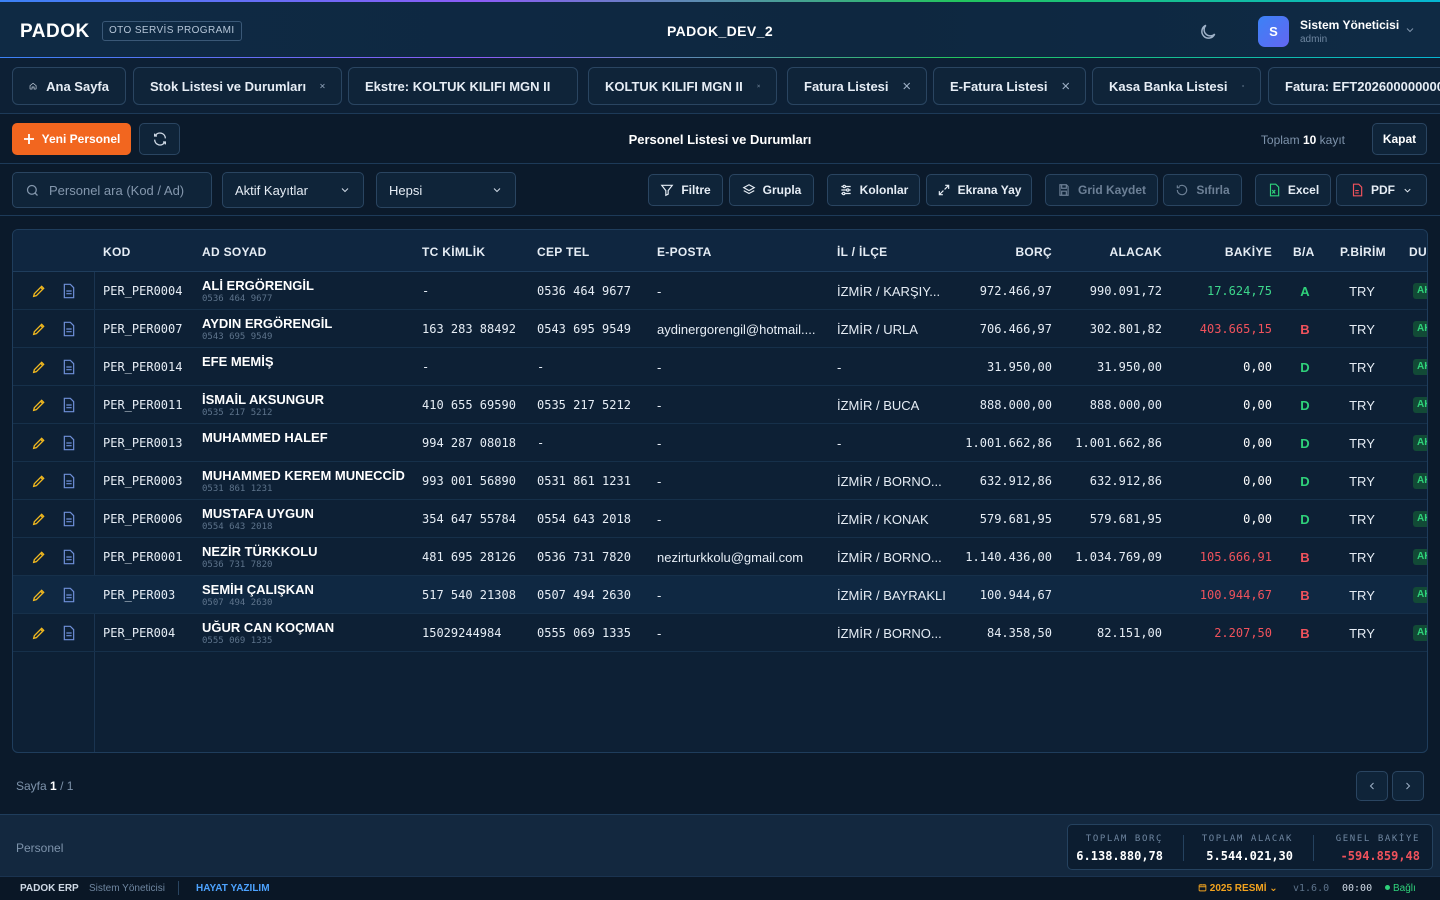 This screenshot has width=1440, height=900. I want to click on status-user: Sistem Yöneticisi, so click(127, 888).